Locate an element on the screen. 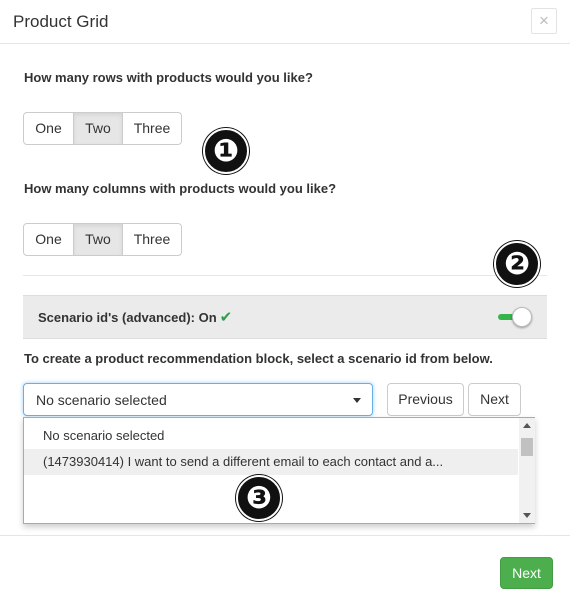  columns-button-group: One Two Three is located at coordinates (102, 239).